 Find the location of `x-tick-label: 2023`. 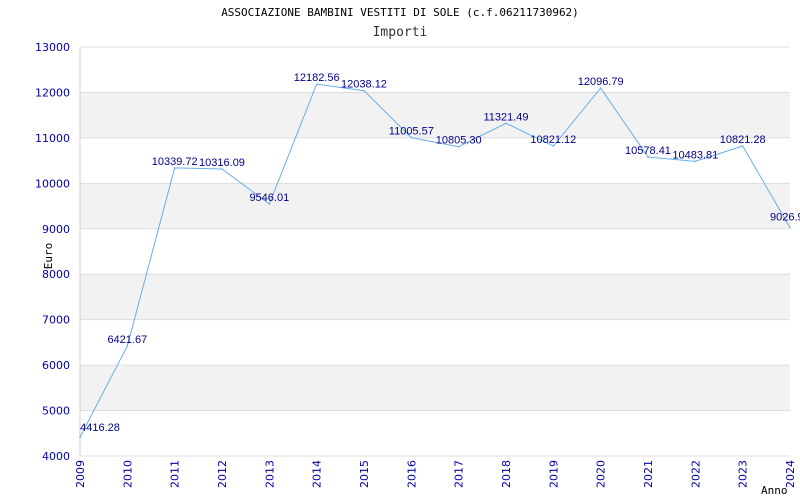

x-tick-label: 2023 is located at coordinates (743, 474).